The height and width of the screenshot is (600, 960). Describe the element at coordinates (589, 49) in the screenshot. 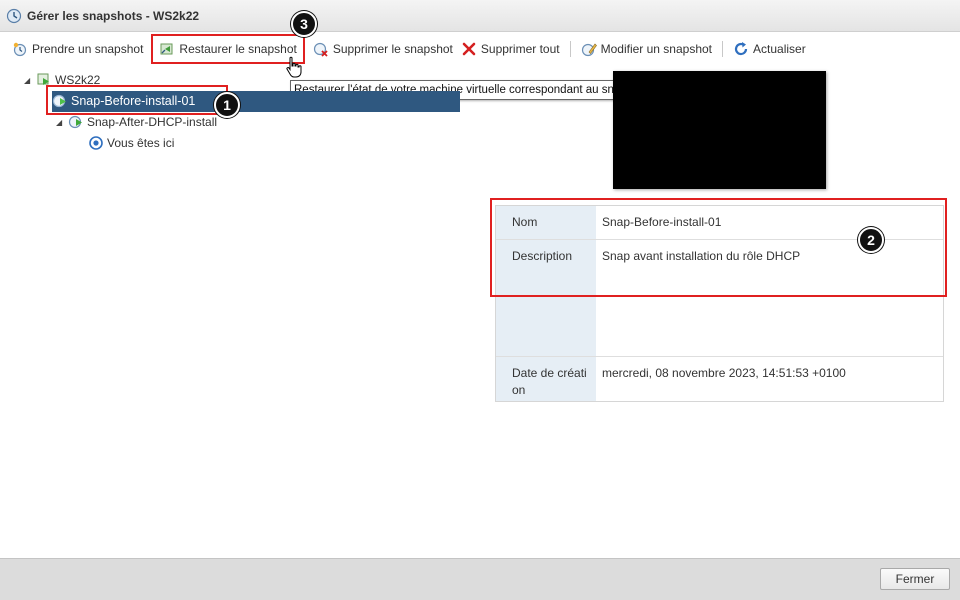

I see `edit-snapshot-icon` at that location.